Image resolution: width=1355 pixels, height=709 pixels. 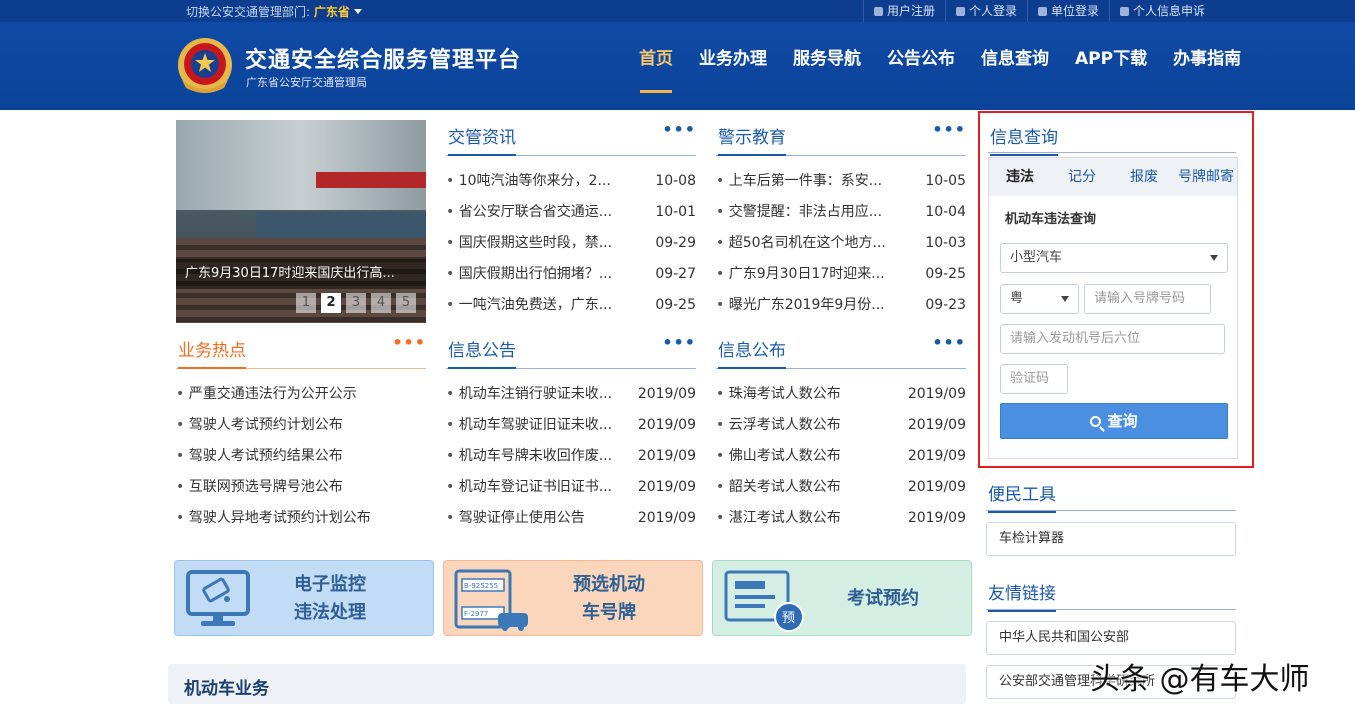 What do you see at coordinates (1114, 421) in the screenshot?
I see `query-submit-button: 查询` at bounding box center [1114, 421].